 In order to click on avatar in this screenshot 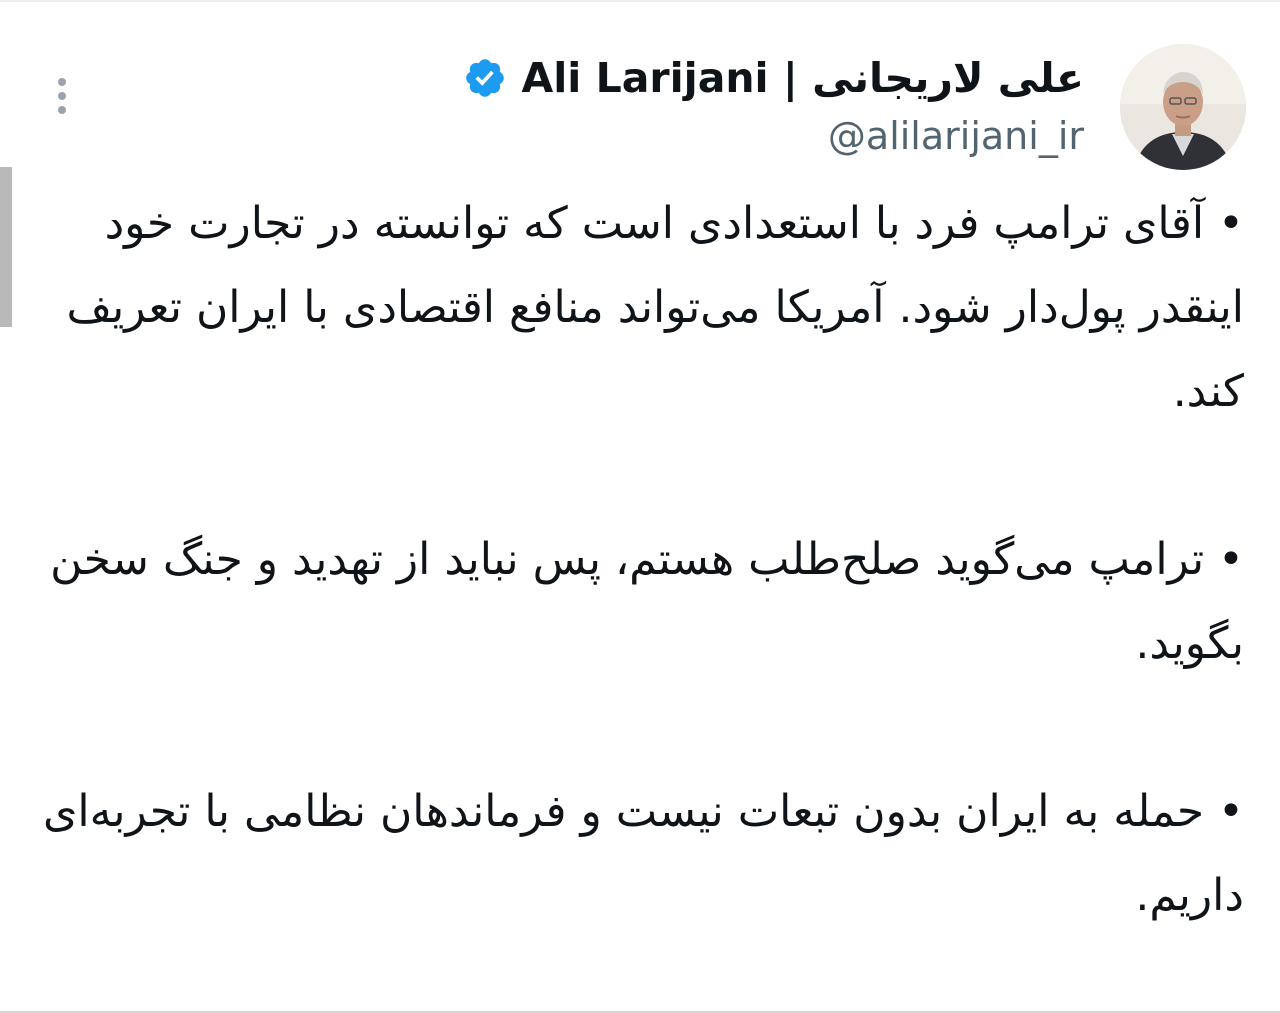, I will do `click(1183, 107)`.